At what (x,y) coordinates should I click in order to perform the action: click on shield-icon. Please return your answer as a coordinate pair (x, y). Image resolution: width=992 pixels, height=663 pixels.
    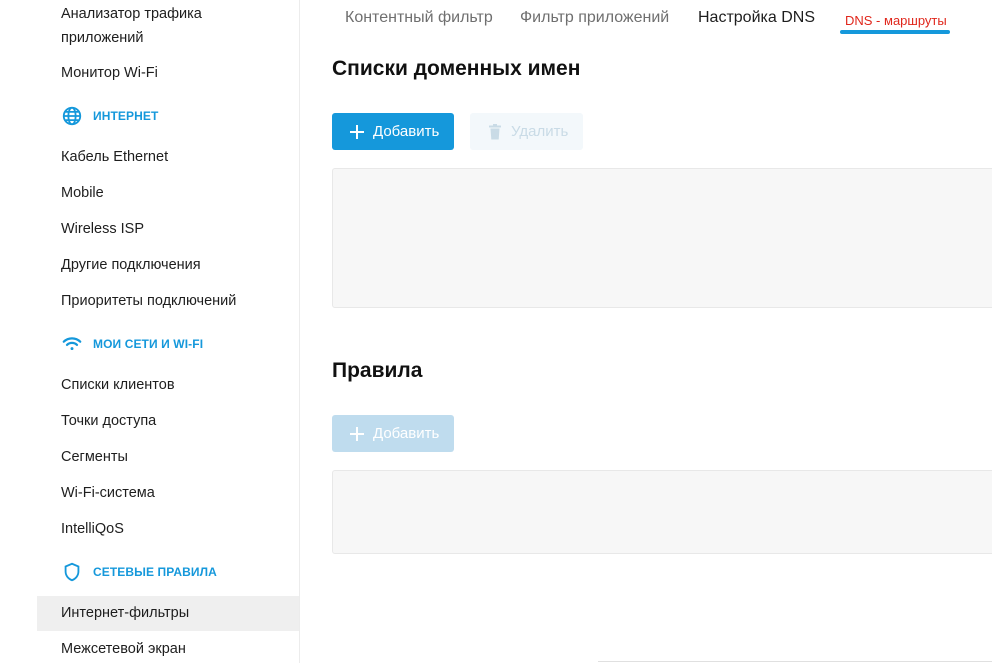
    Looking at the image, I should click on (72, 572).